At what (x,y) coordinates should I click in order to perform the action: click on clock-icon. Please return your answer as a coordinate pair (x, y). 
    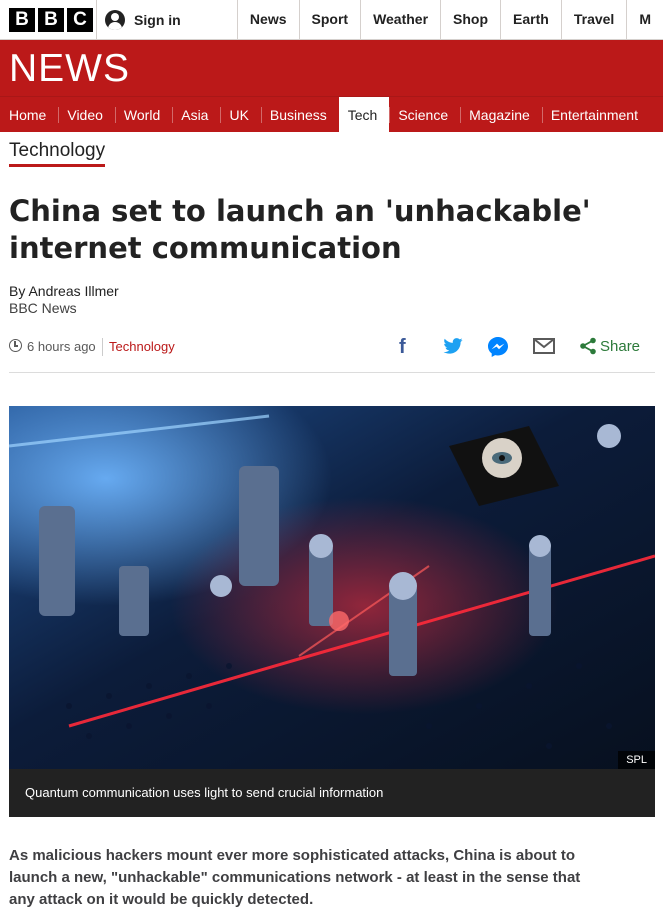
    Looking at the image, I should click on (15, 345).